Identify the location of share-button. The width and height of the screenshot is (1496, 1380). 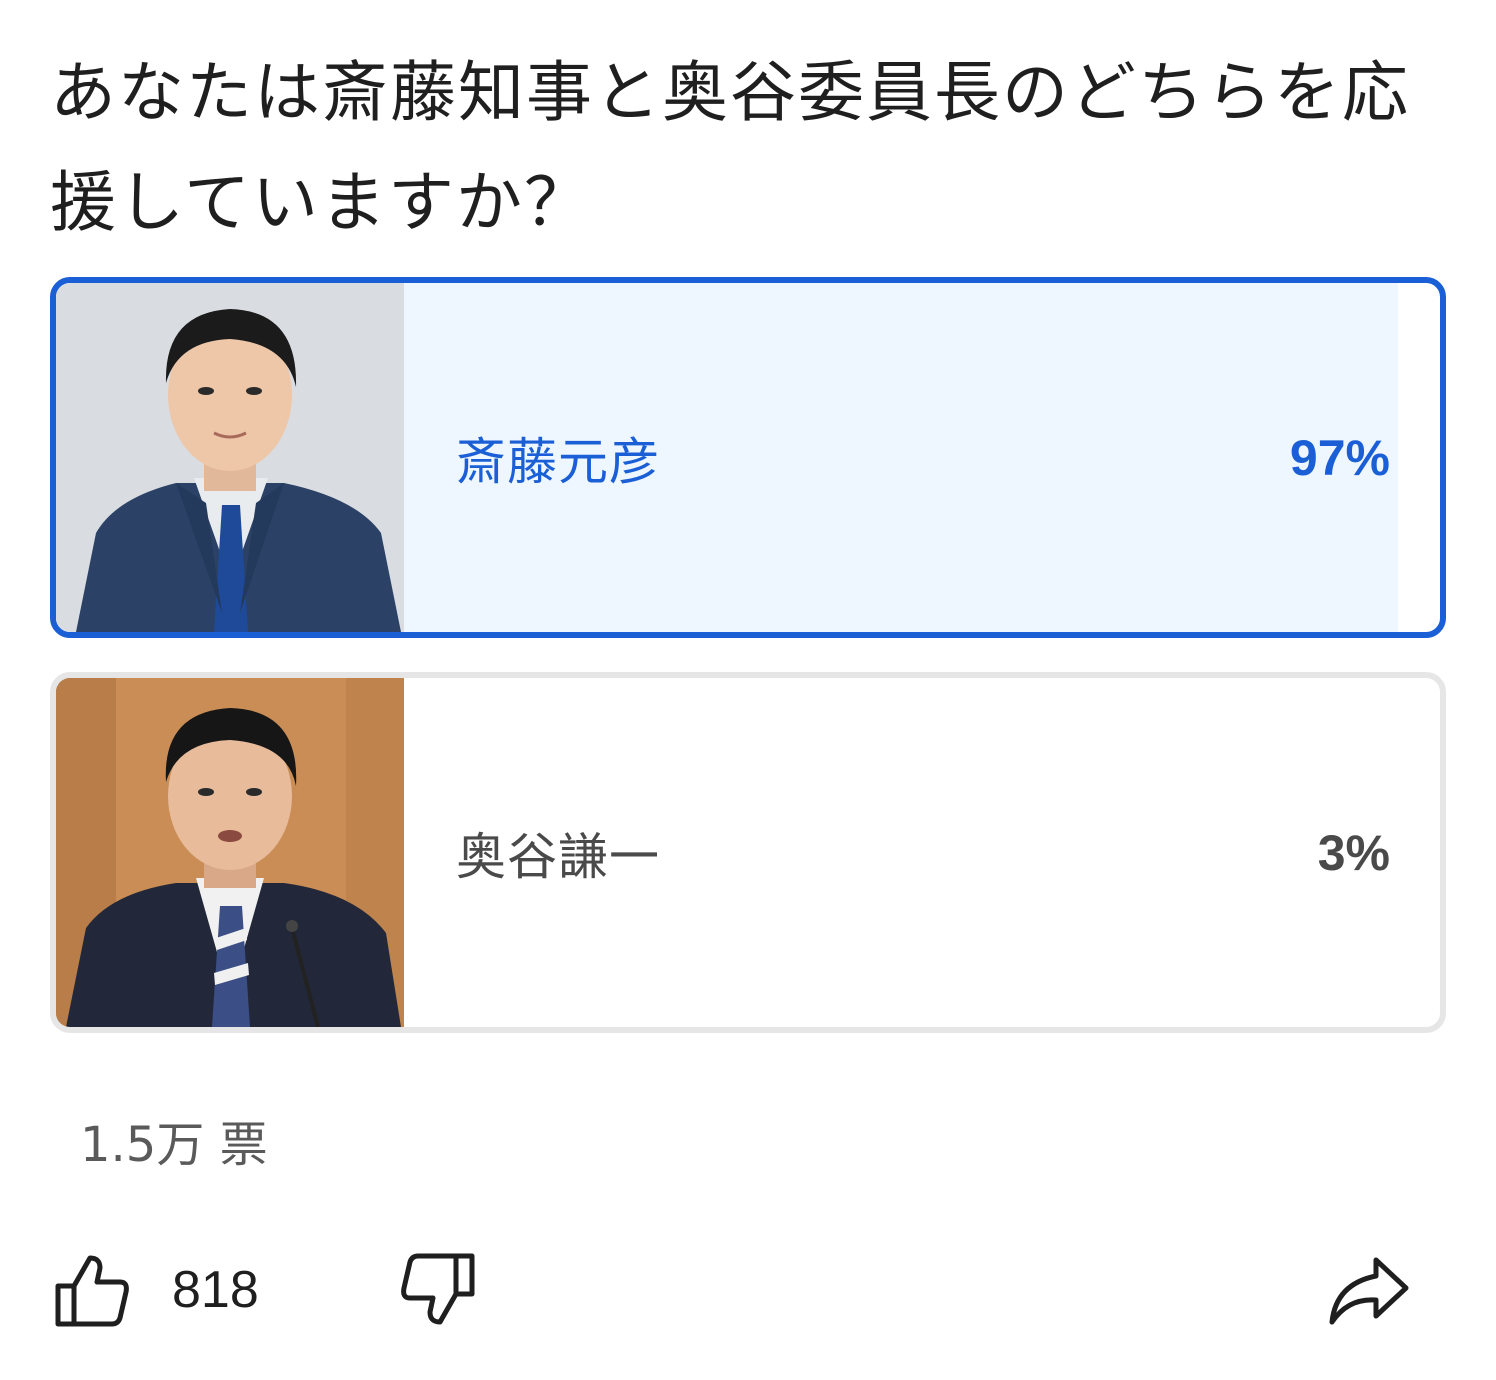
(1369, 1290).